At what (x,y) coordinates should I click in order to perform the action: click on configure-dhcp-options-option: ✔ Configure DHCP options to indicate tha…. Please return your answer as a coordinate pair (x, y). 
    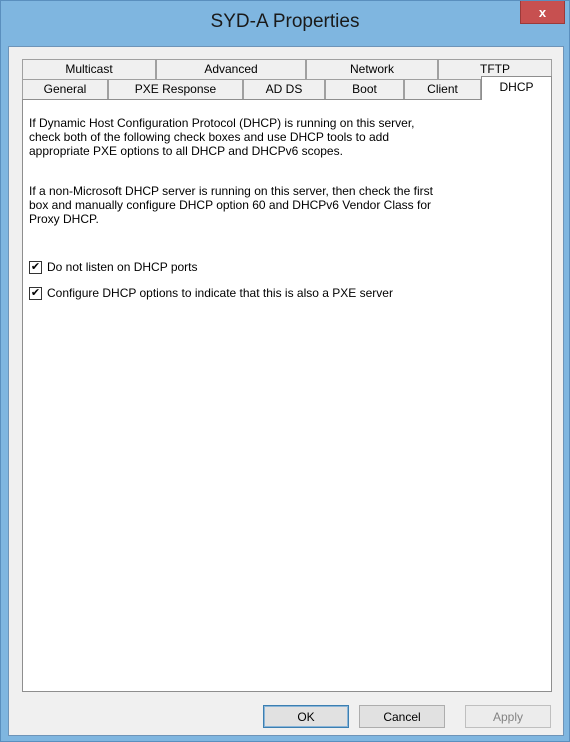
    Looking at the image, I should click on (211, 293).